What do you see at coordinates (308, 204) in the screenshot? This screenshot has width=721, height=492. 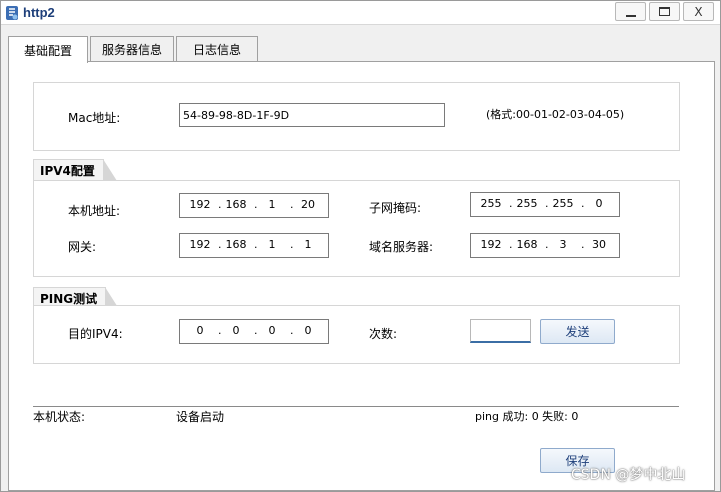 I see `ip-octet: 20` at bounding box center [308, 204].